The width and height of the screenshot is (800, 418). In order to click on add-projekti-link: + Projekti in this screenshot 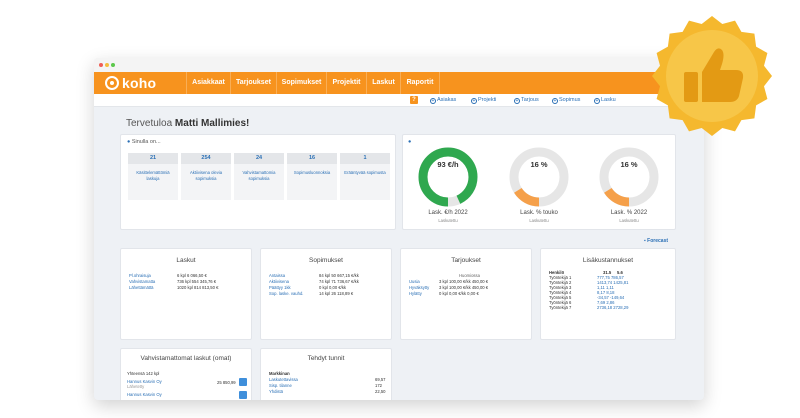, I will do `click(483, 100)`.